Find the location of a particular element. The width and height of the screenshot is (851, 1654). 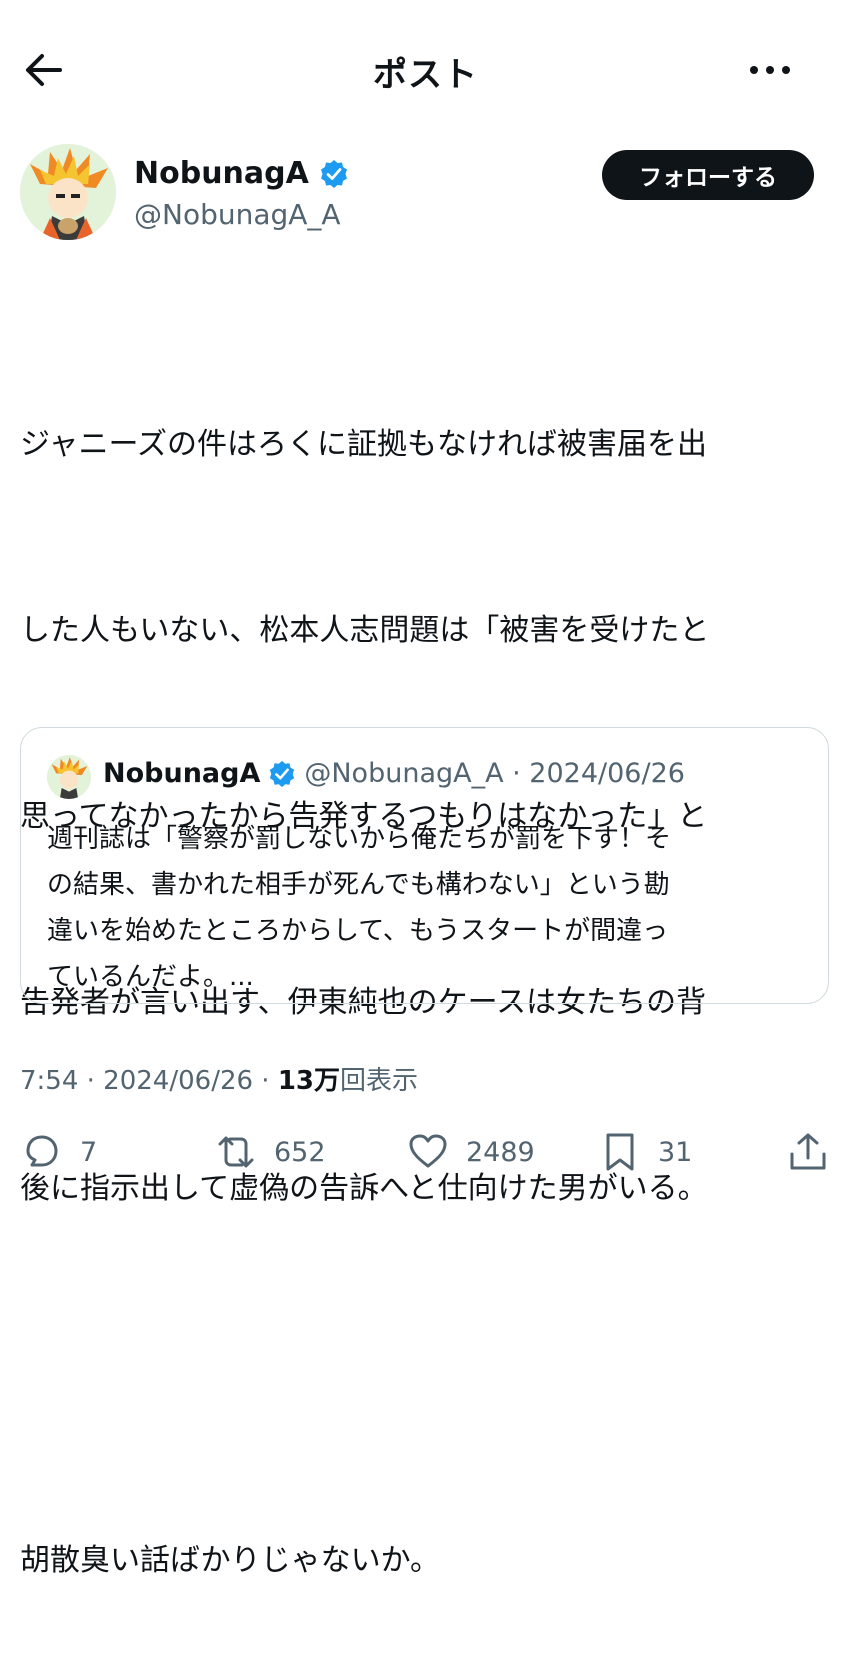

like-button: 2489 is located at coordinates (470, 1152).